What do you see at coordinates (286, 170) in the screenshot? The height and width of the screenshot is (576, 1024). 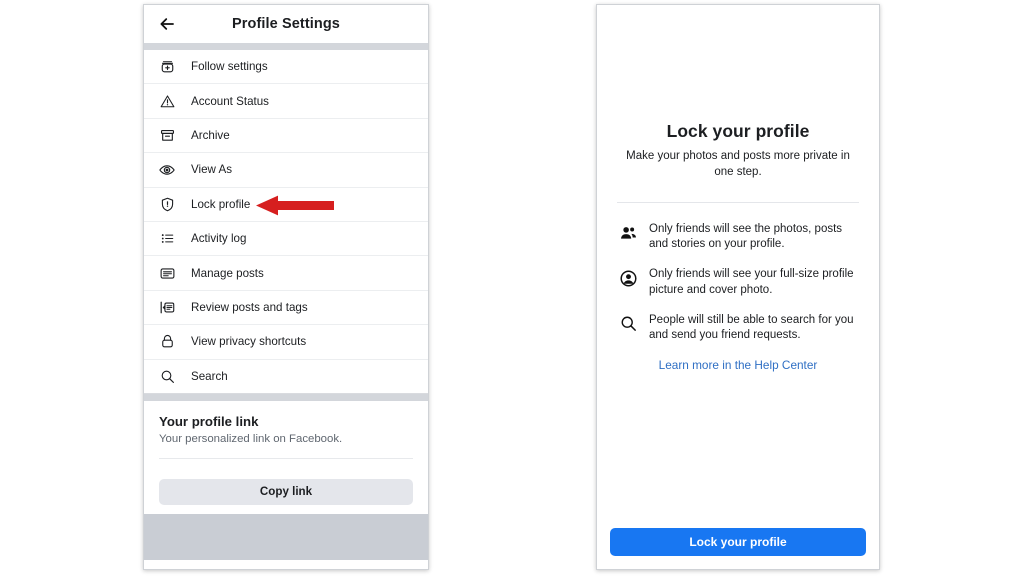 I see `menu-item-view-as: View As` at bounding box center [286, 170].